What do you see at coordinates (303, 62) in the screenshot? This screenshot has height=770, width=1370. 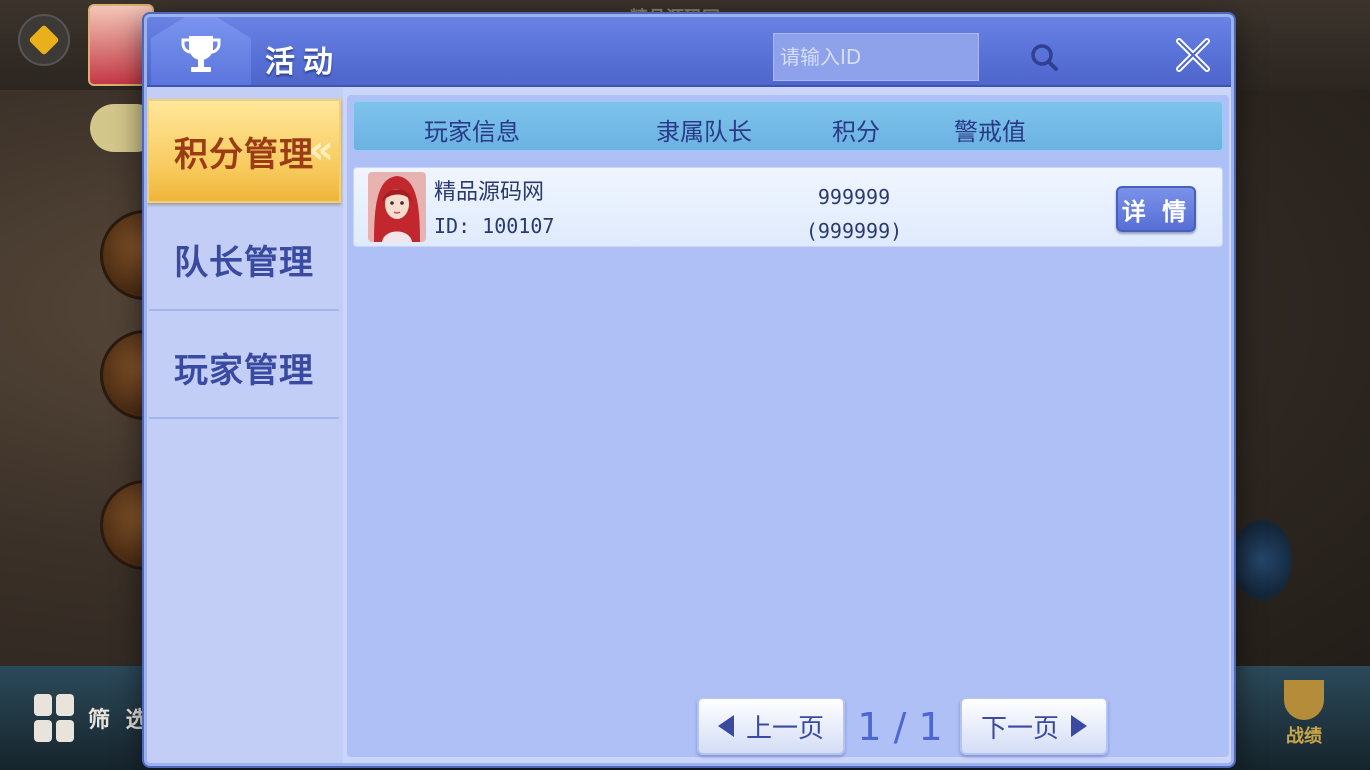 I see `dialog-title: 活动` at bounding box center [303, 62].